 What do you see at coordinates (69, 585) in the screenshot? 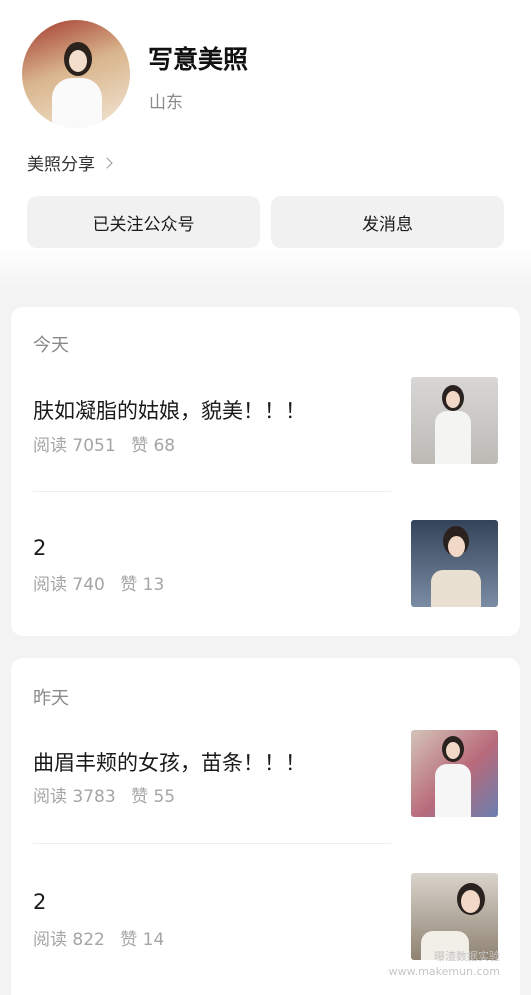
I see `read-count: 阅读 740` at bounding box center [69, 585].